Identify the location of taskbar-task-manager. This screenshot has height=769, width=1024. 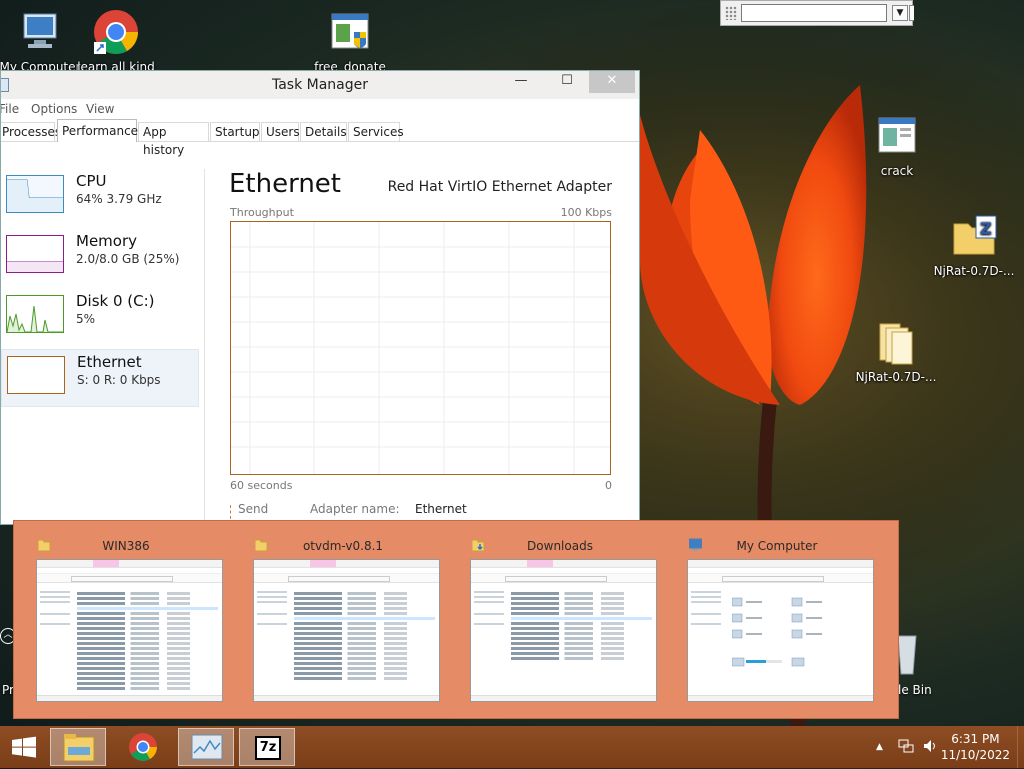
(206, 747).